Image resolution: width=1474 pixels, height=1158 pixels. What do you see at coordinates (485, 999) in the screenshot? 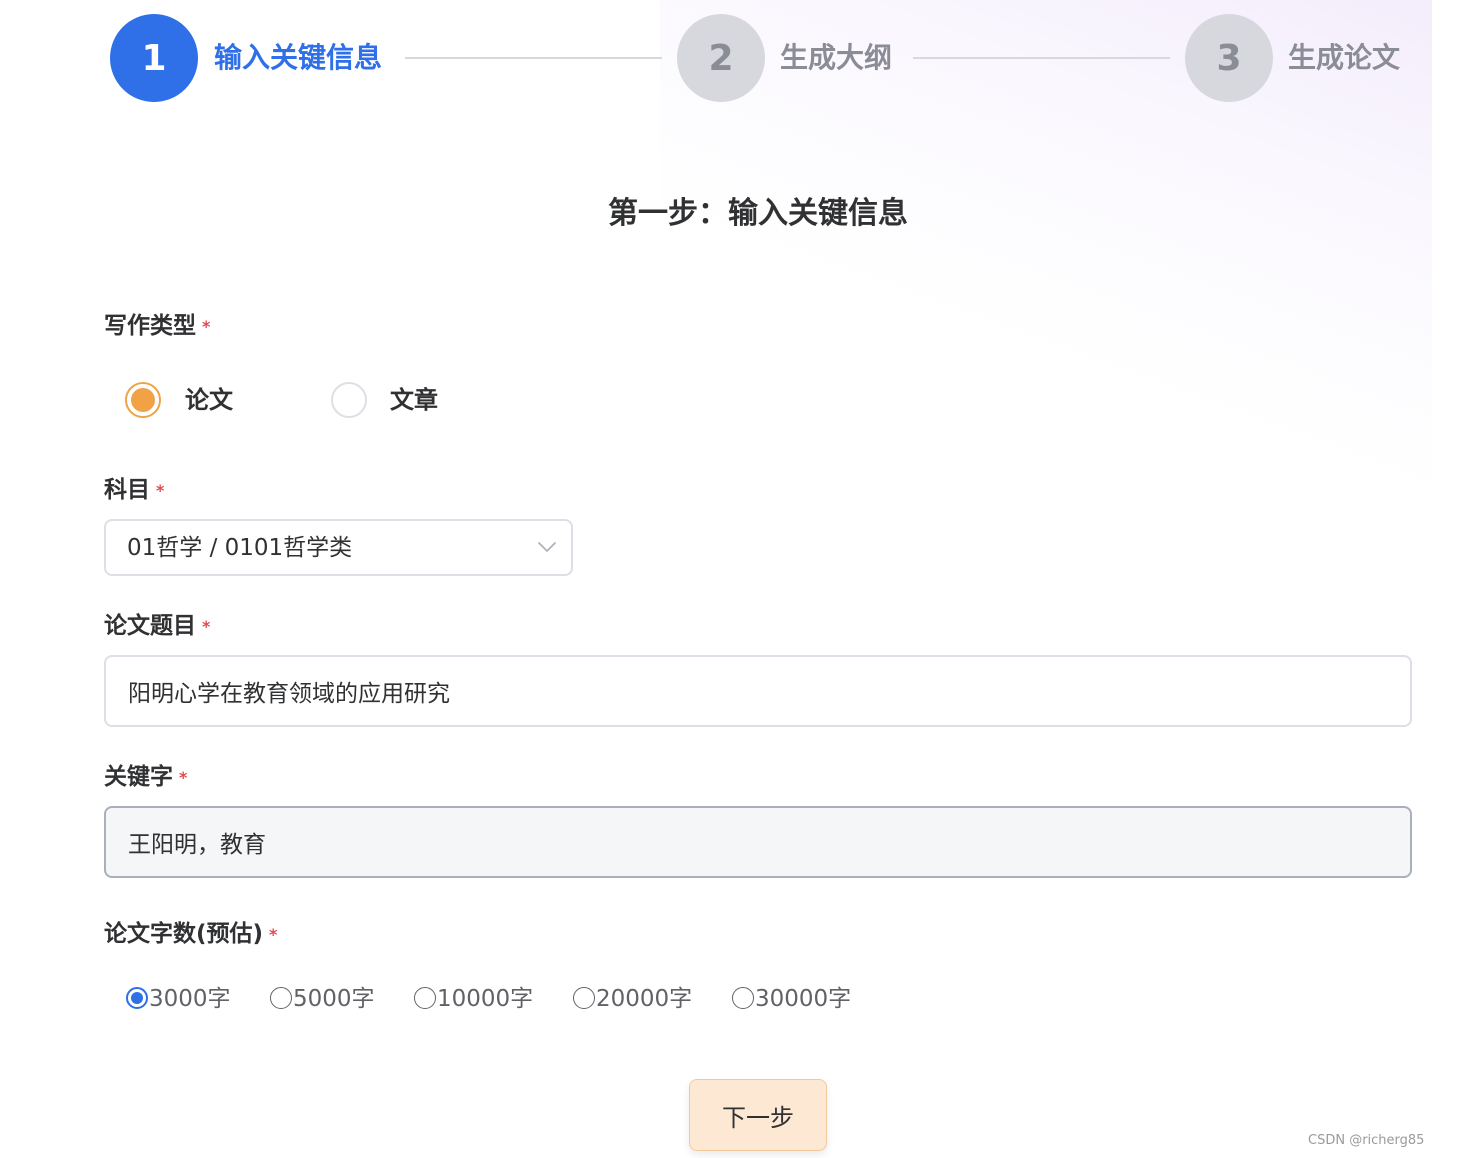
I see `word-count-option-10000-label: 10000字` at bounding box center [485, 999].